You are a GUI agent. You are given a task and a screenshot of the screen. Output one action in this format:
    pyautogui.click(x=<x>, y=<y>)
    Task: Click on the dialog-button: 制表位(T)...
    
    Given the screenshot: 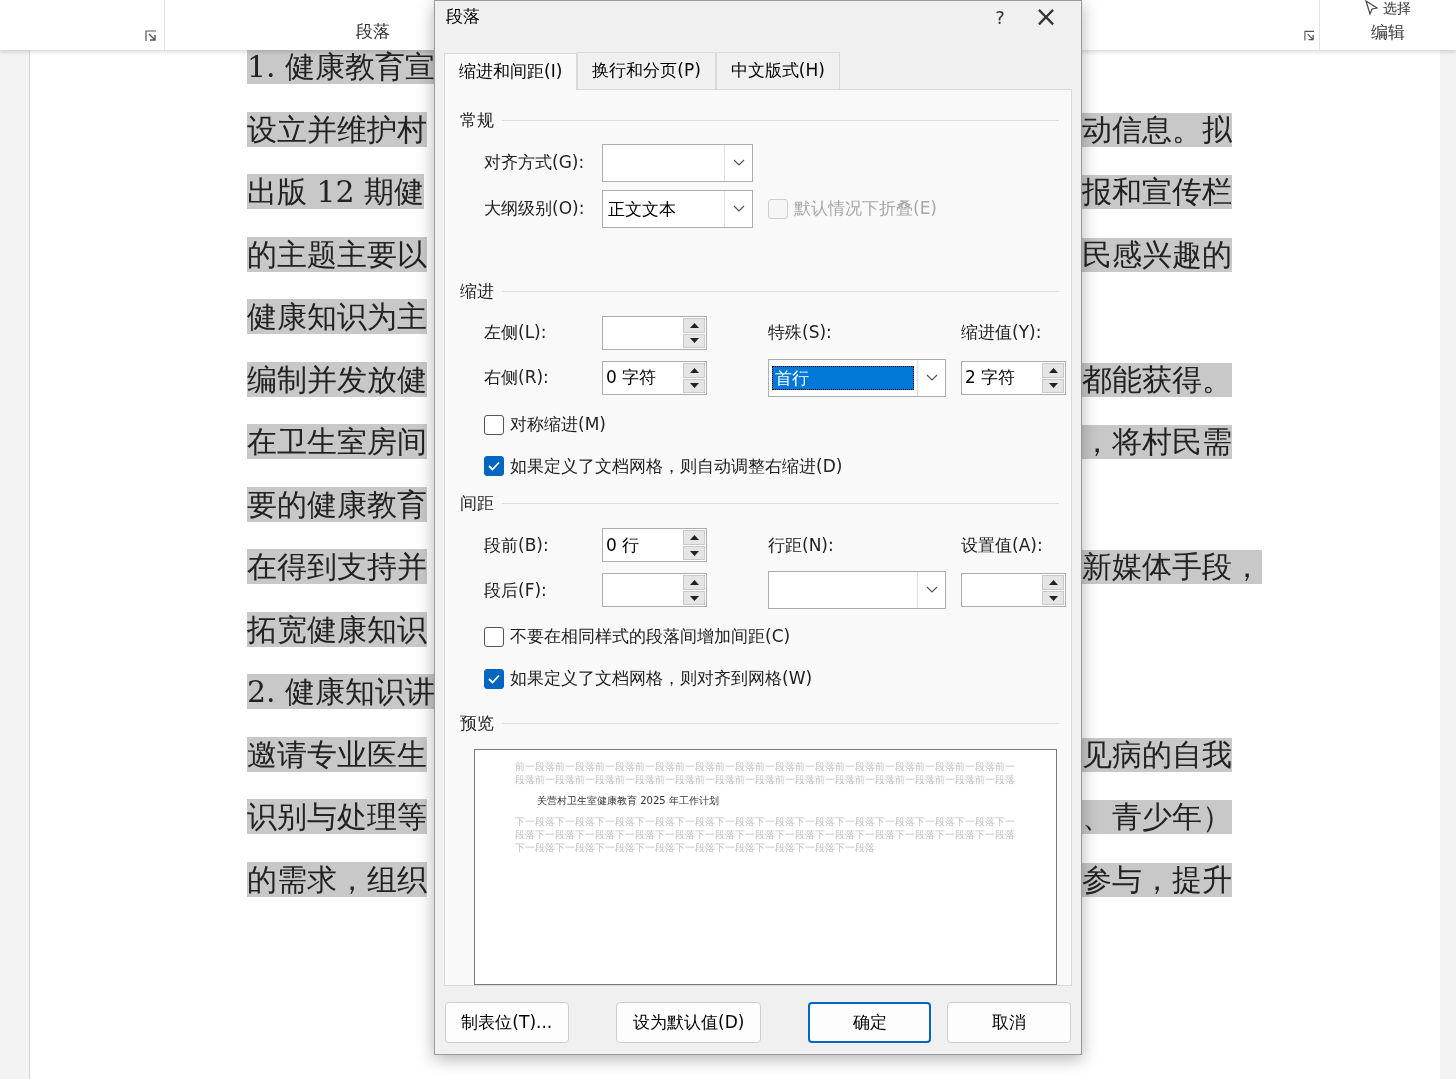 What is the action you would take?
    pyautogui.click(x=507, y=1022)
    